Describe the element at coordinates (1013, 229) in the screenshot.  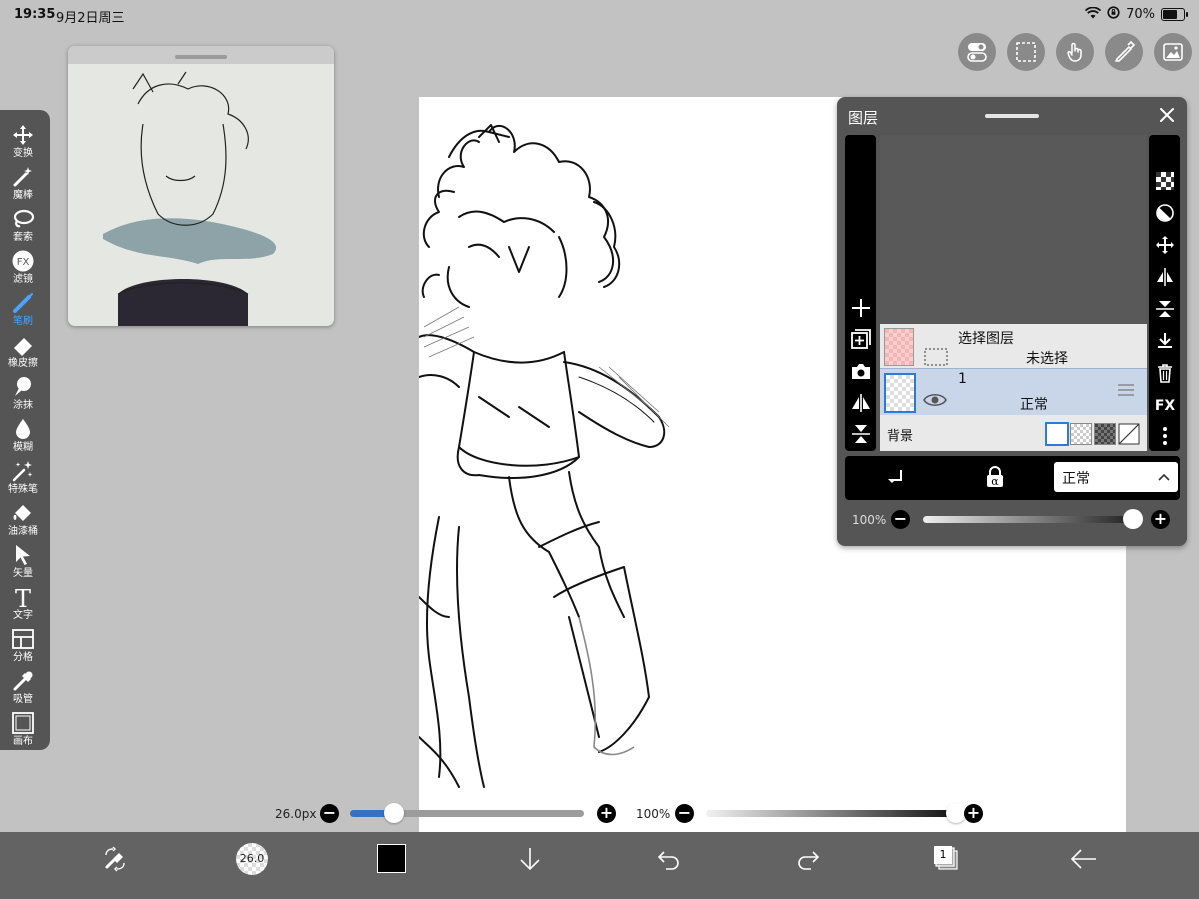
I see `layer-empty-area` at that location.